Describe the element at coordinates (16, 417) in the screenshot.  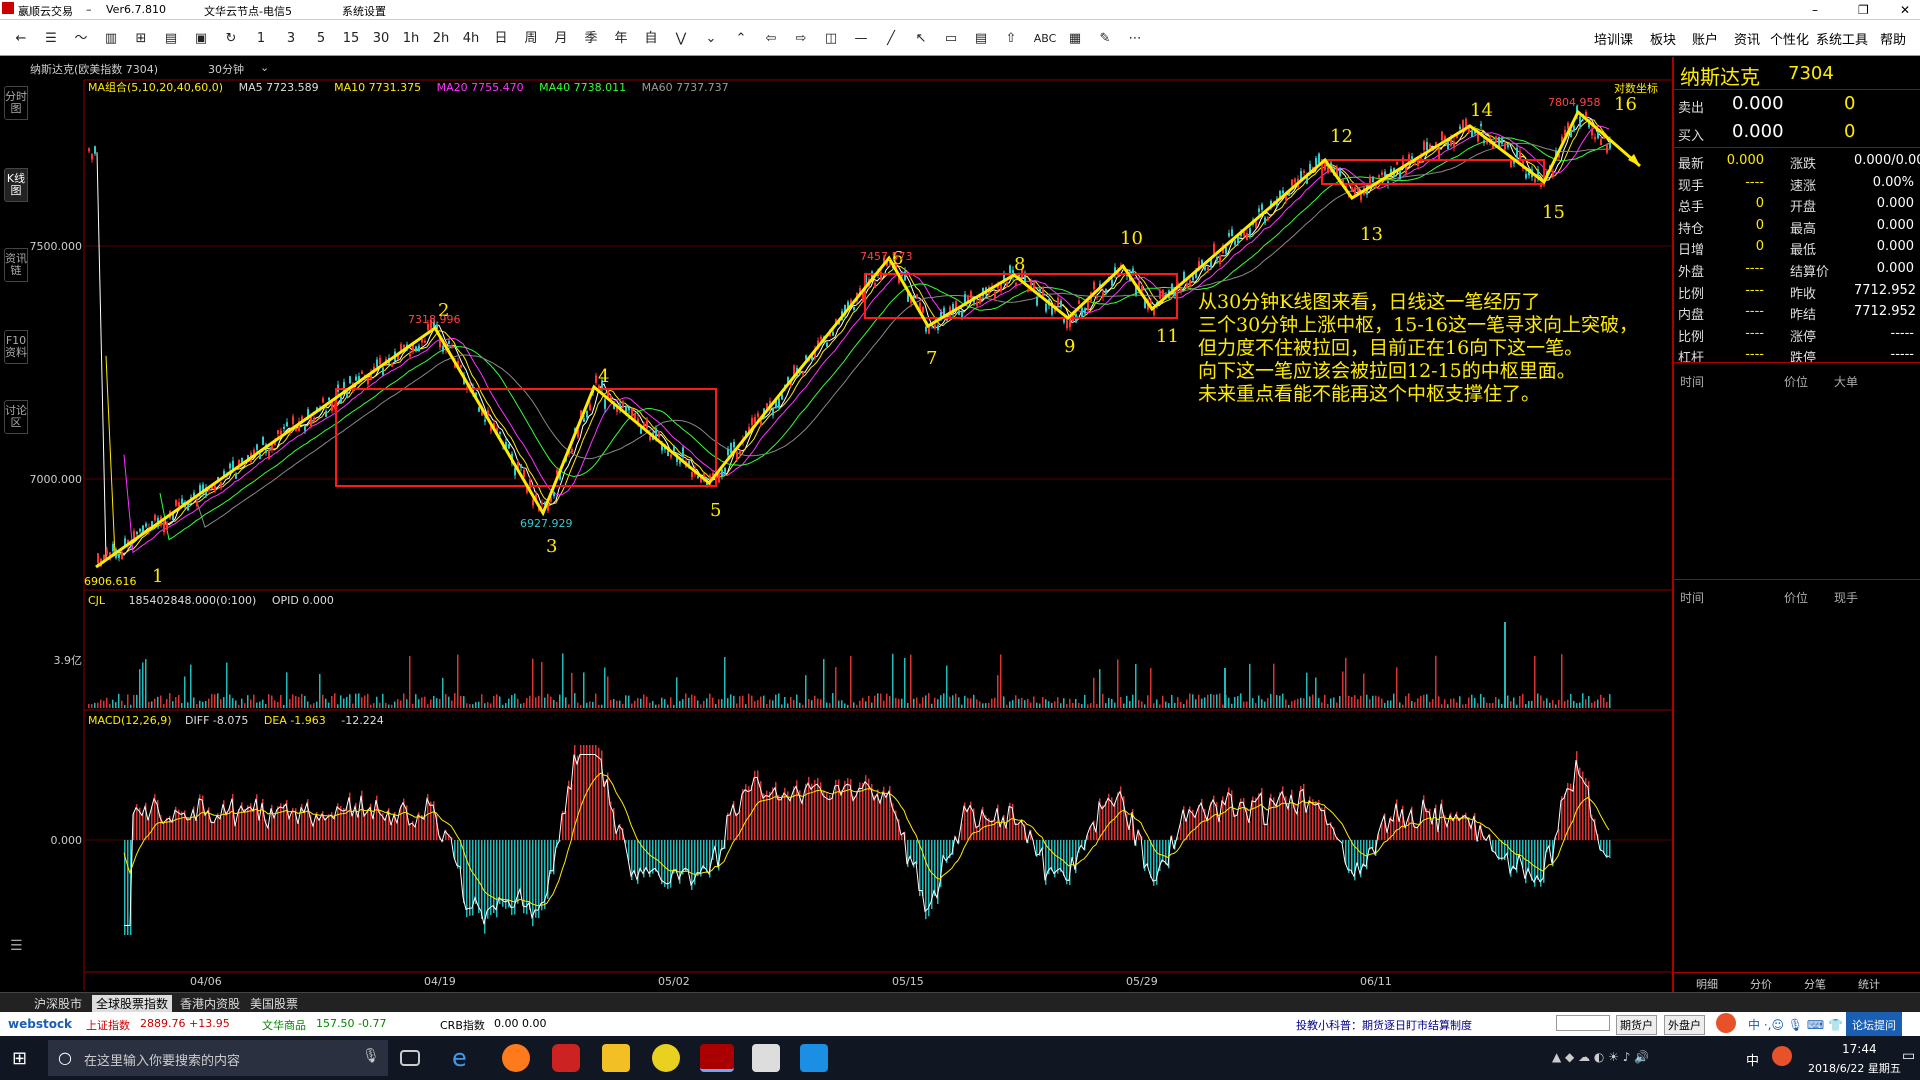
I see `tab-discussion: 讨论区` at that location.